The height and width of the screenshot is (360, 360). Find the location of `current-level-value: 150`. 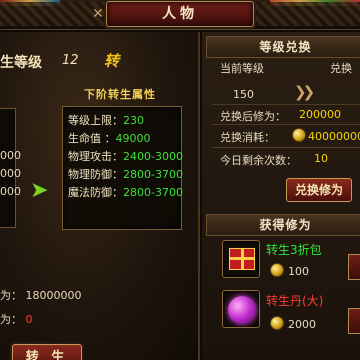

current-level-value: 150 is located at coordinates (243, 94).